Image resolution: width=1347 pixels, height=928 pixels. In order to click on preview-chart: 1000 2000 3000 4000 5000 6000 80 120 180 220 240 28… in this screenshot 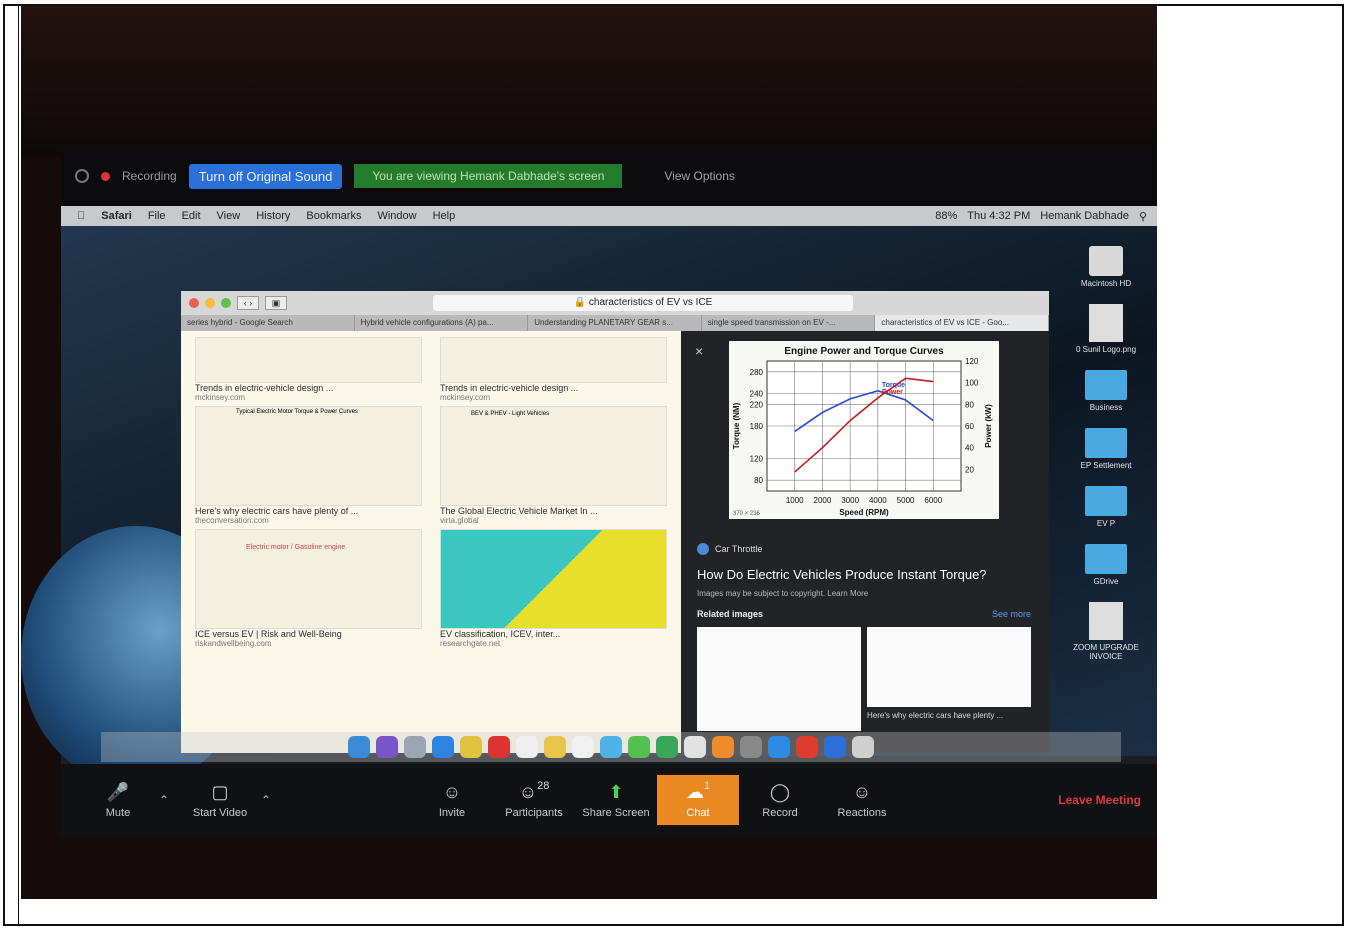, I will do `click(864, 430)`.